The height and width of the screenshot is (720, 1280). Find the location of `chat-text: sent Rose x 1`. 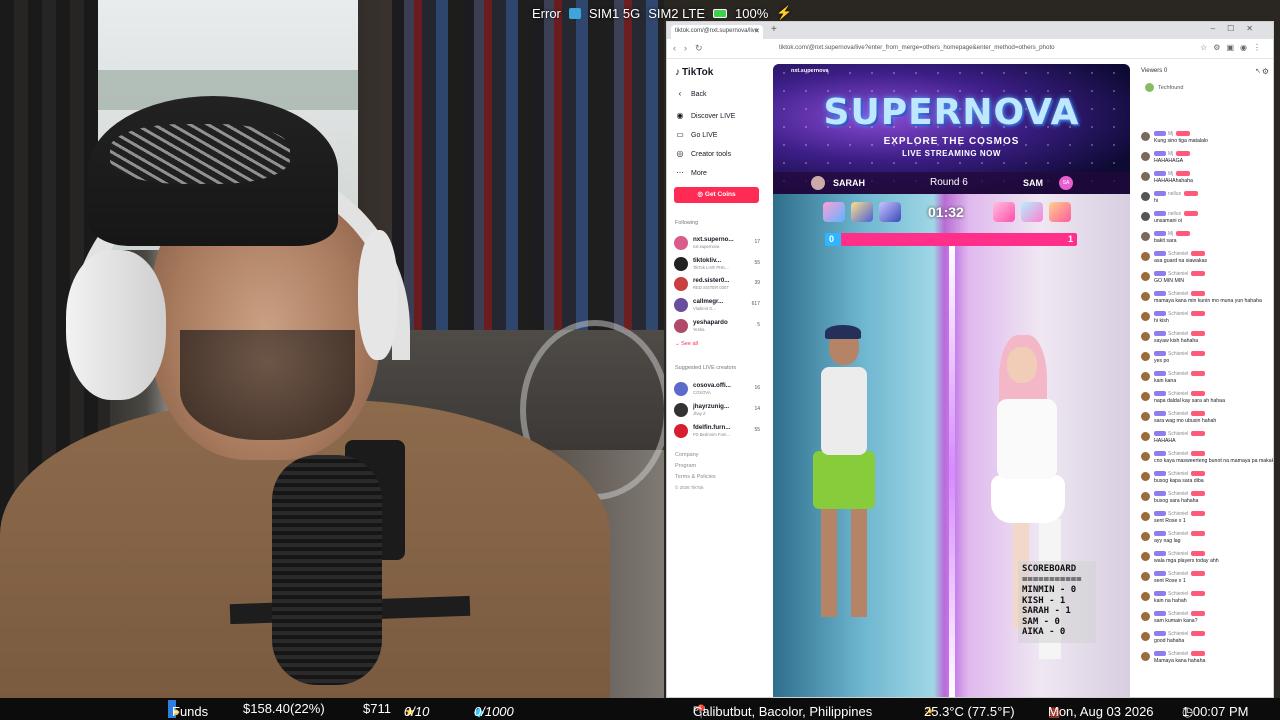

chat-text: sent Rose x 1 is located at coordinates (1170, 581).